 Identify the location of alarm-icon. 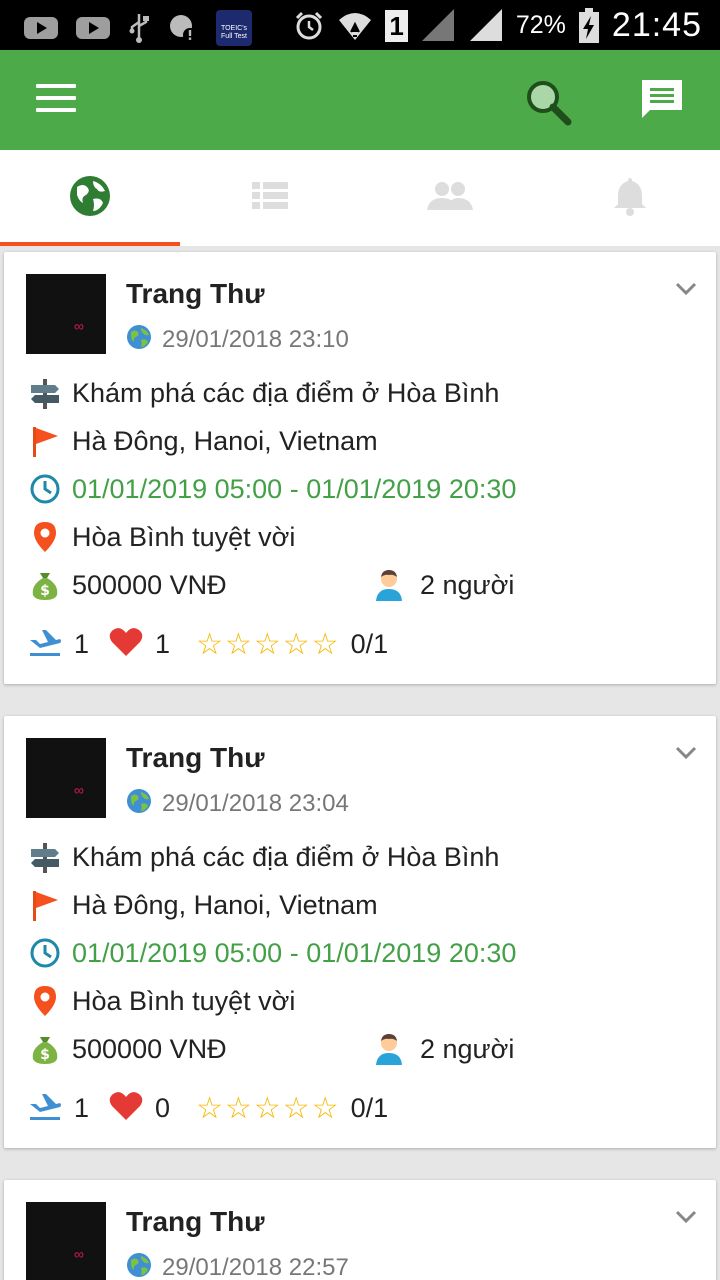
(309, 26).